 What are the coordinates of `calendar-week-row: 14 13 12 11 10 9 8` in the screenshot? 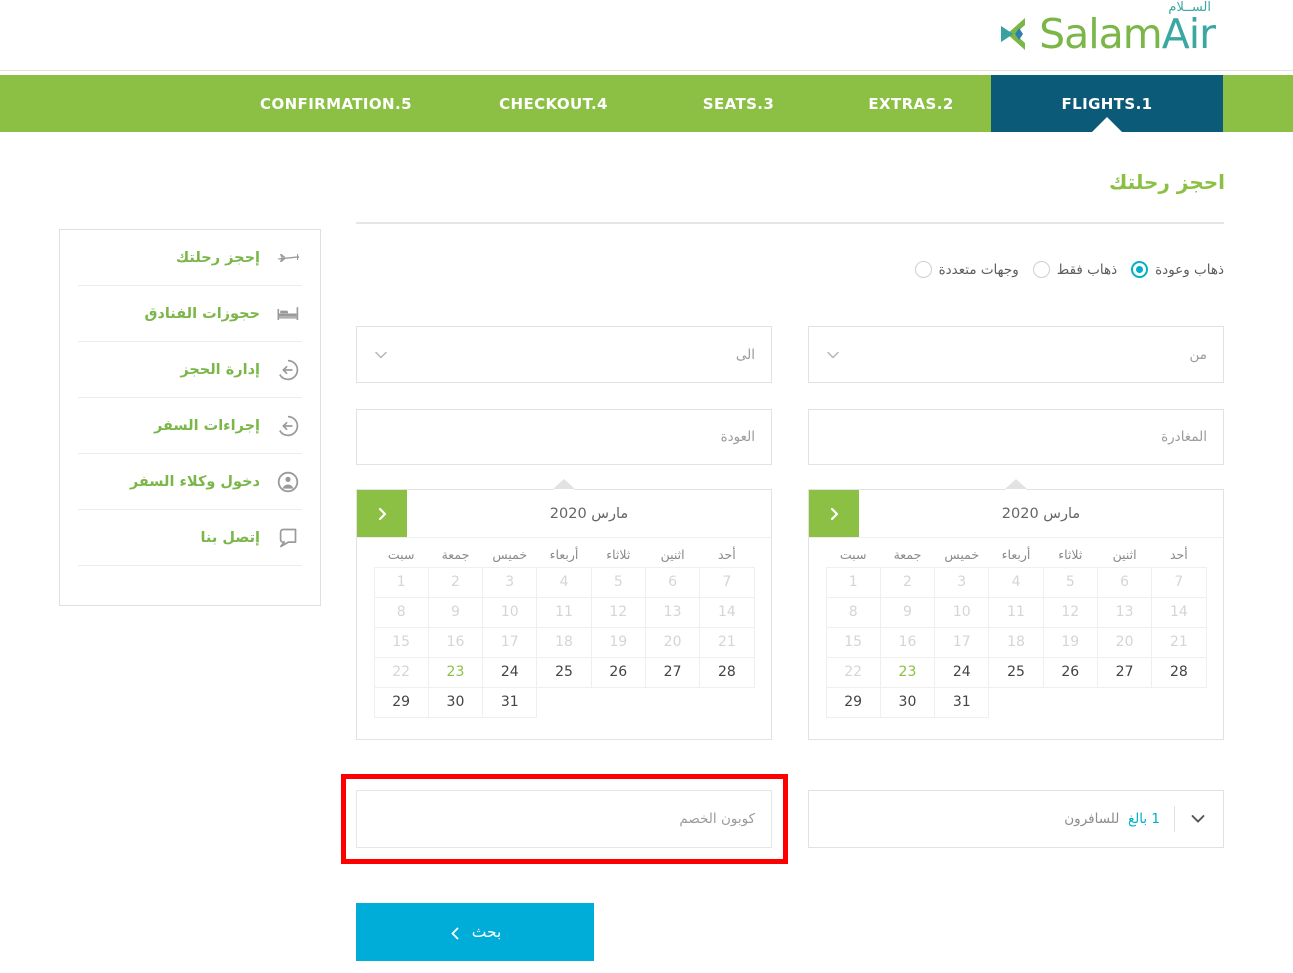 It's located at (1016, 612).